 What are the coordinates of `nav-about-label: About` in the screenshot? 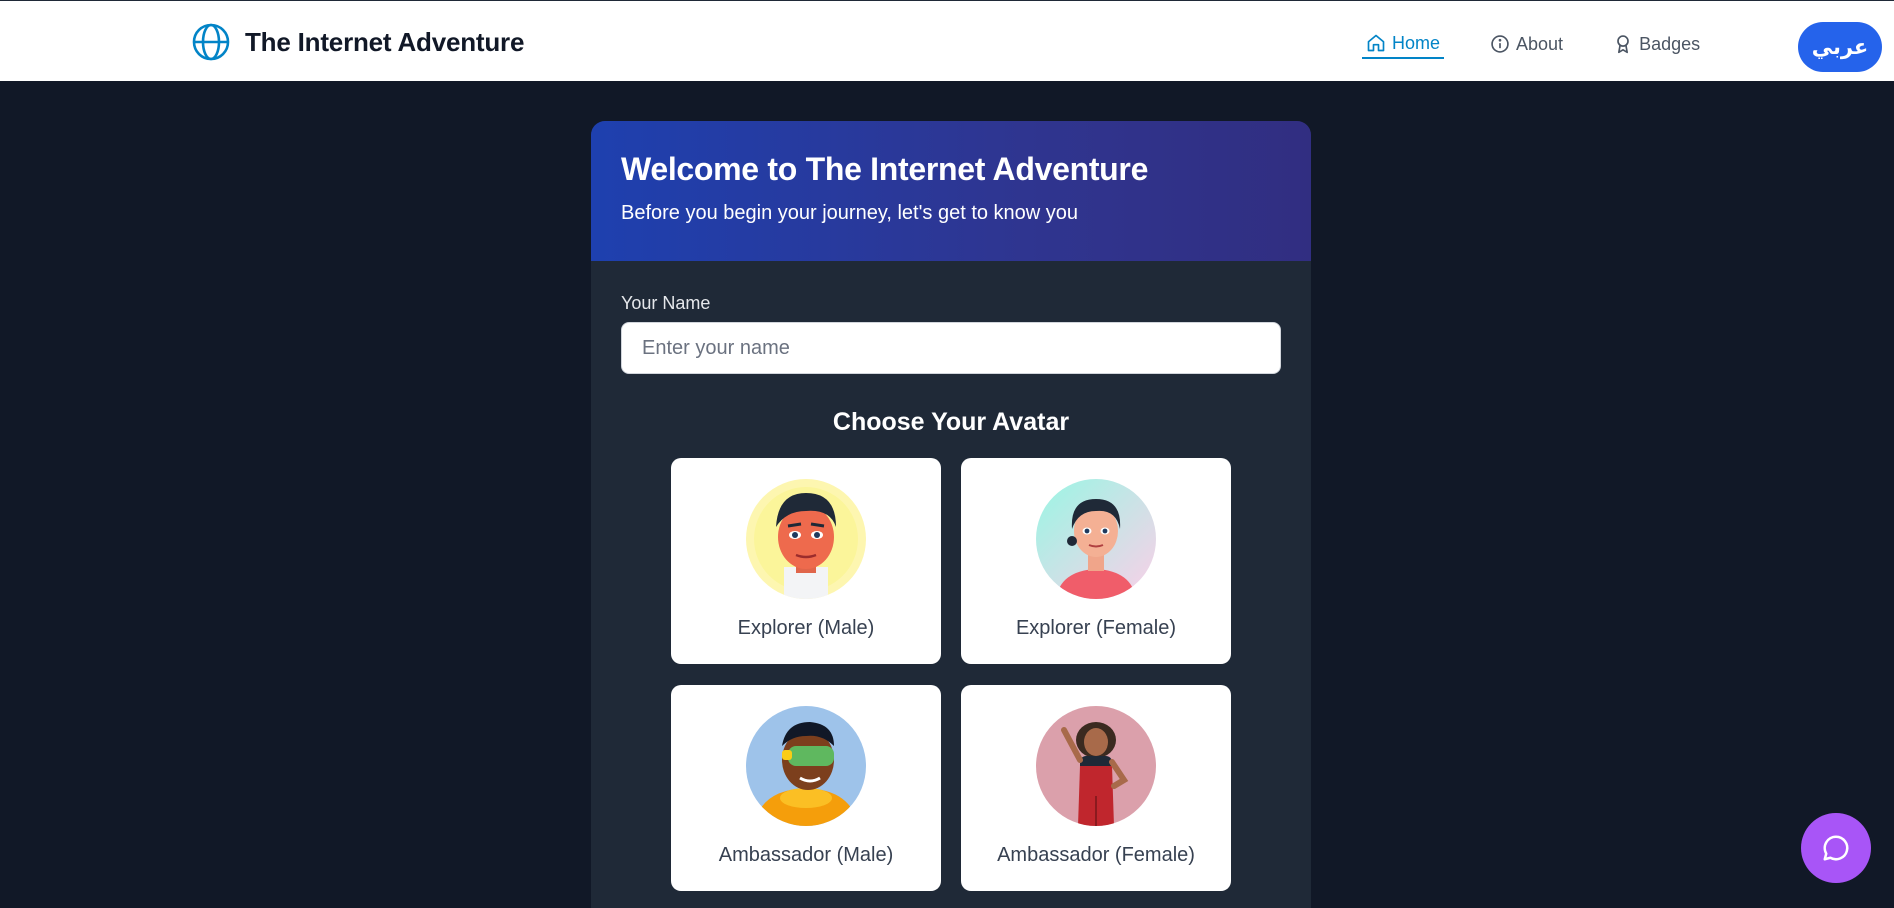 It's located at (1540, 43).